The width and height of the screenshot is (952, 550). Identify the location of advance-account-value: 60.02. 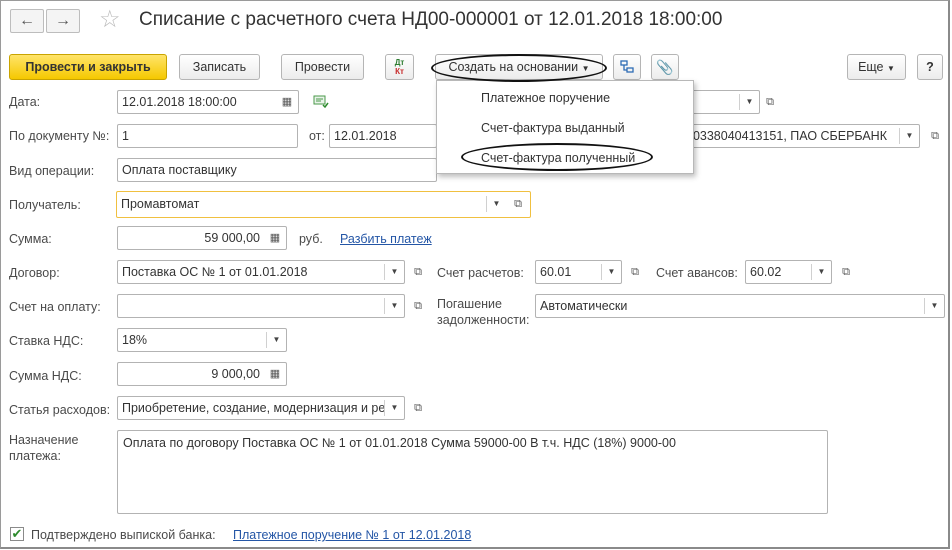
(766, 272).